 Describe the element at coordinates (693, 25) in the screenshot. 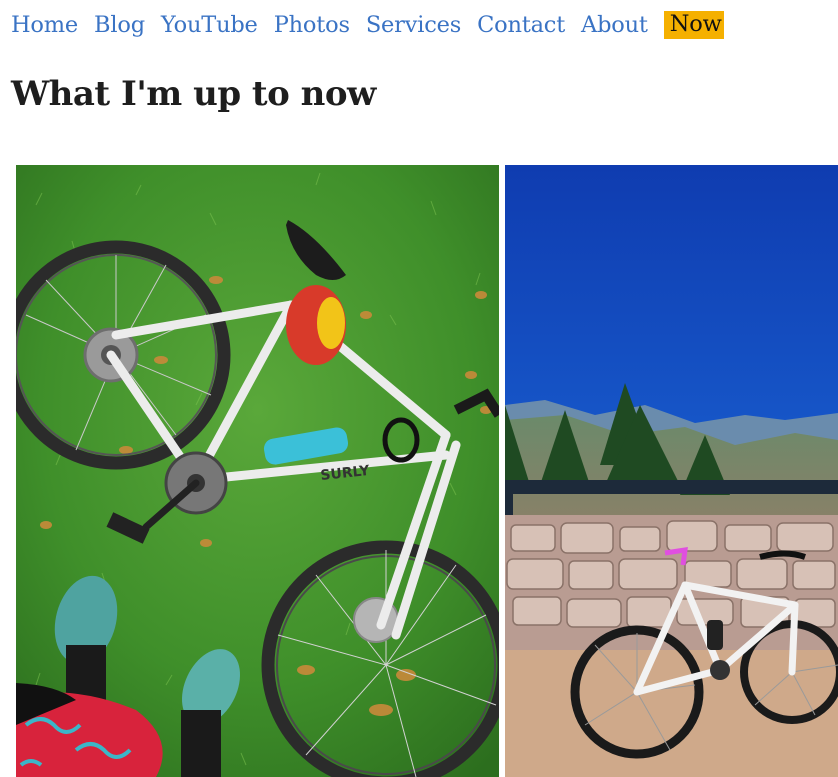

I see `nav-now-link: Now` at that location.